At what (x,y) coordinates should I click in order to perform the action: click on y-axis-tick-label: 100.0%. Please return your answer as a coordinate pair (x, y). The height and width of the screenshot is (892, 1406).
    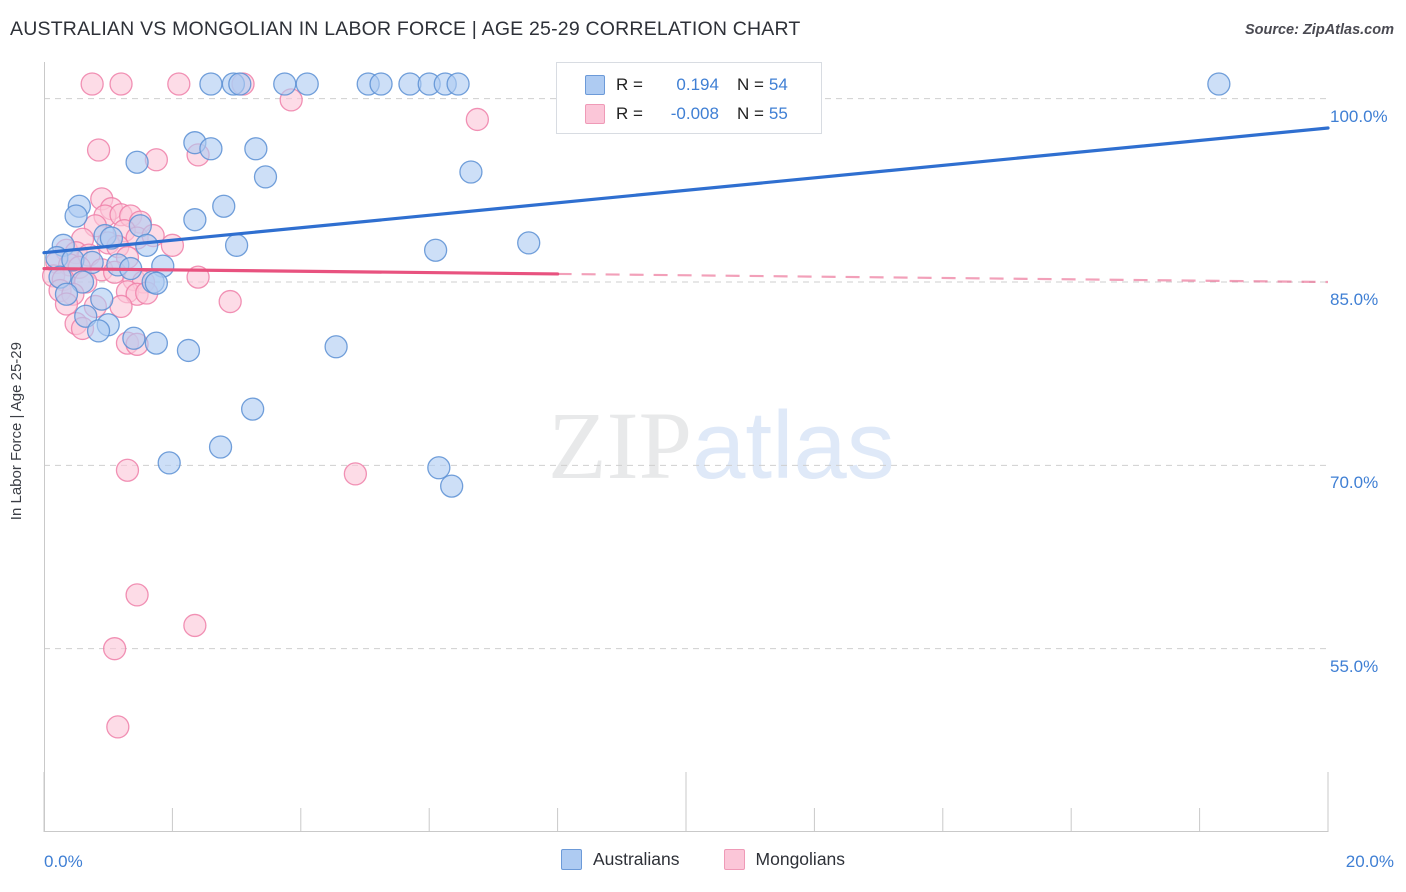
    Looking at the image, I should click on (1359, 116).